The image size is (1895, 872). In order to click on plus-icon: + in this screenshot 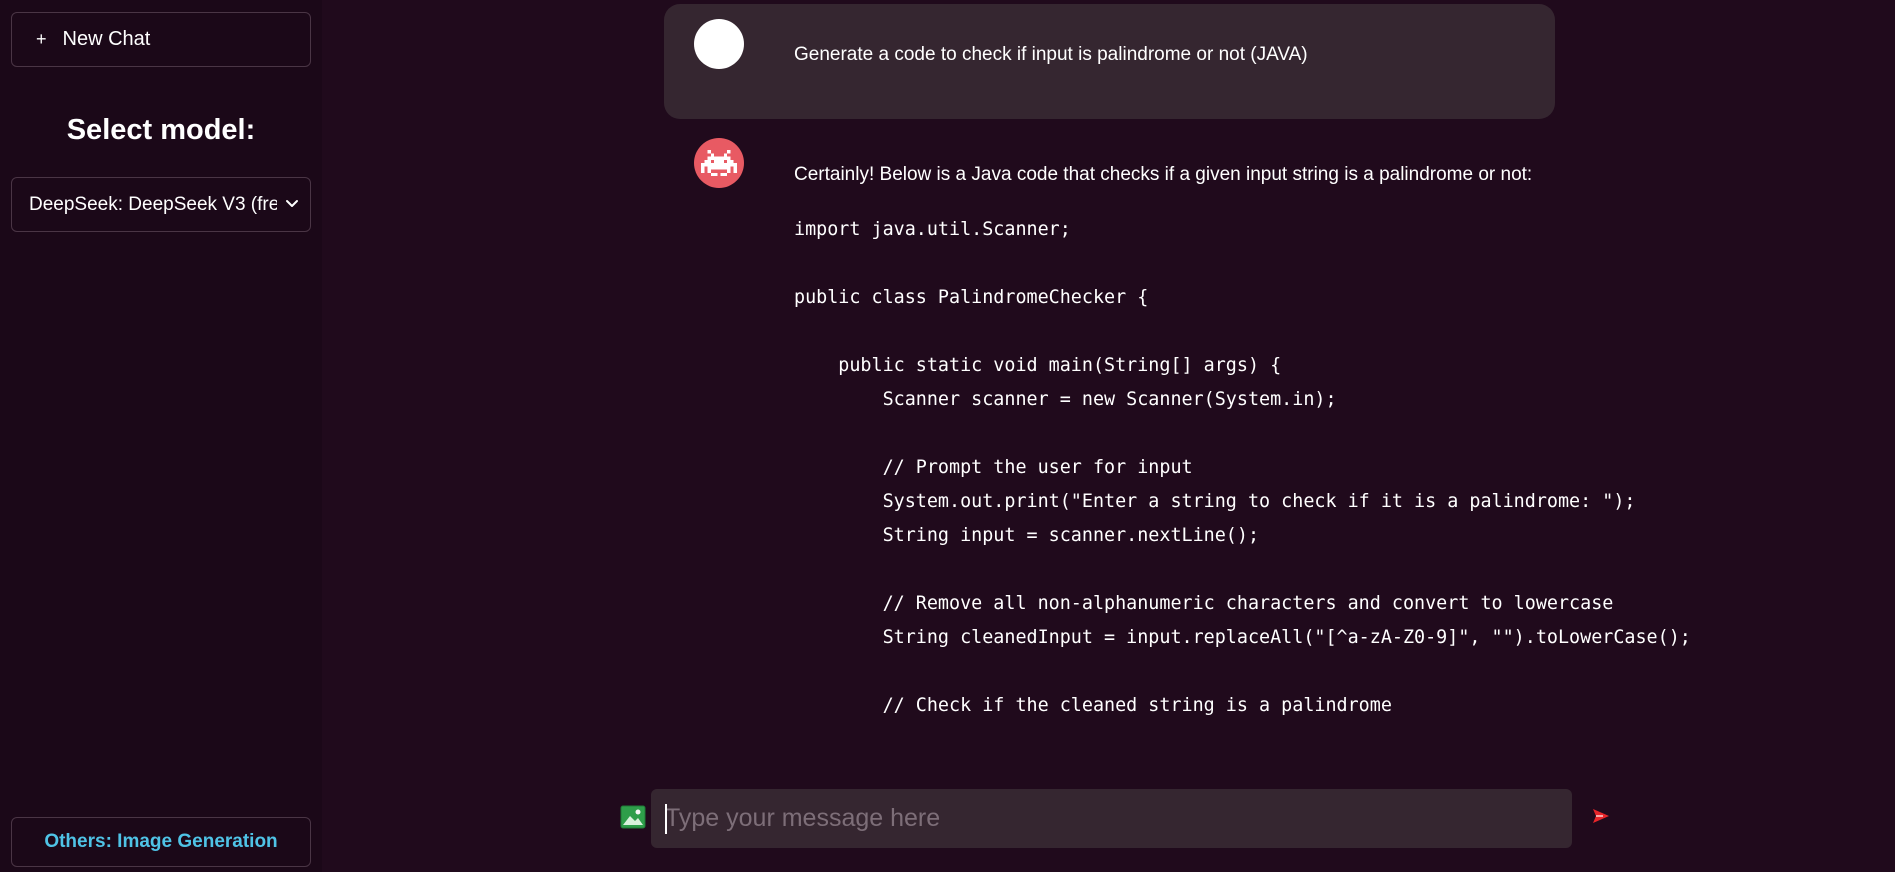, I will do `click(41, 39)`.